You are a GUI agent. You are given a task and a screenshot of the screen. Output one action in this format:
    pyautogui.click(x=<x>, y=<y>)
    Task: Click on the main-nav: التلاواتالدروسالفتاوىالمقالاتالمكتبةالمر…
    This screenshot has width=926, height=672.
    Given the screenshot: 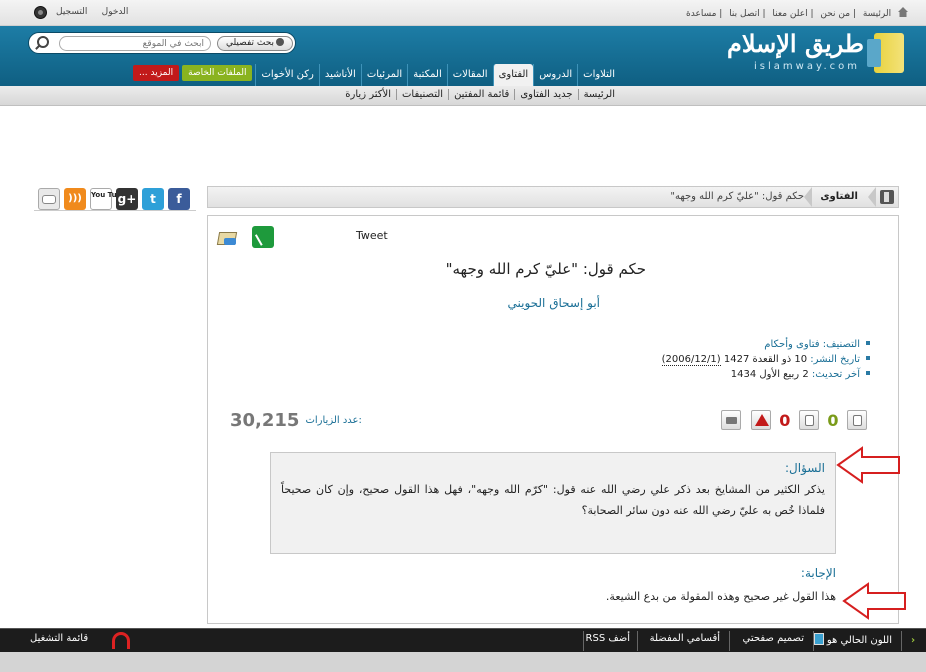 What is the action you would take?
    pyautogui.click(x=376, y=75)
    